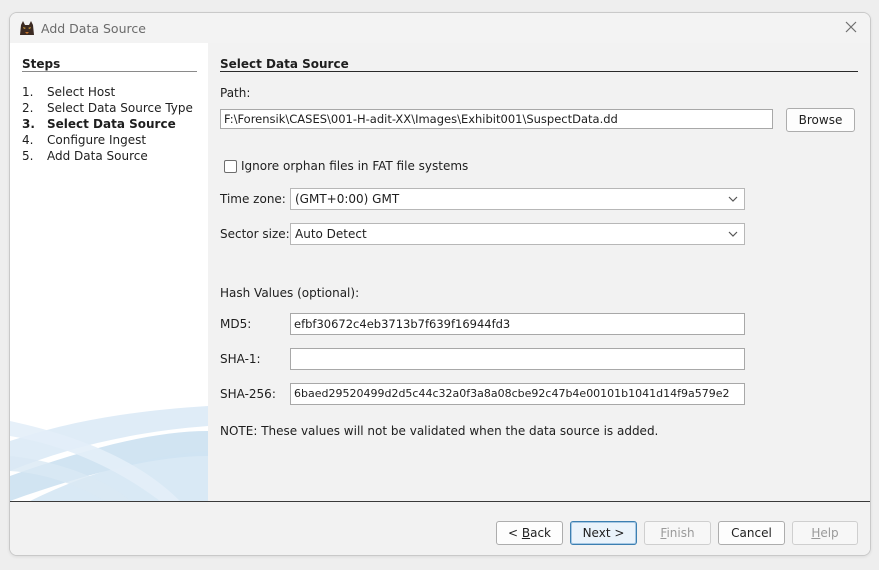  What do you see at coordinates (240, 359) in the screenshot?
I see `sha1-label: SHA-1:` at bounding box center [240, 359].